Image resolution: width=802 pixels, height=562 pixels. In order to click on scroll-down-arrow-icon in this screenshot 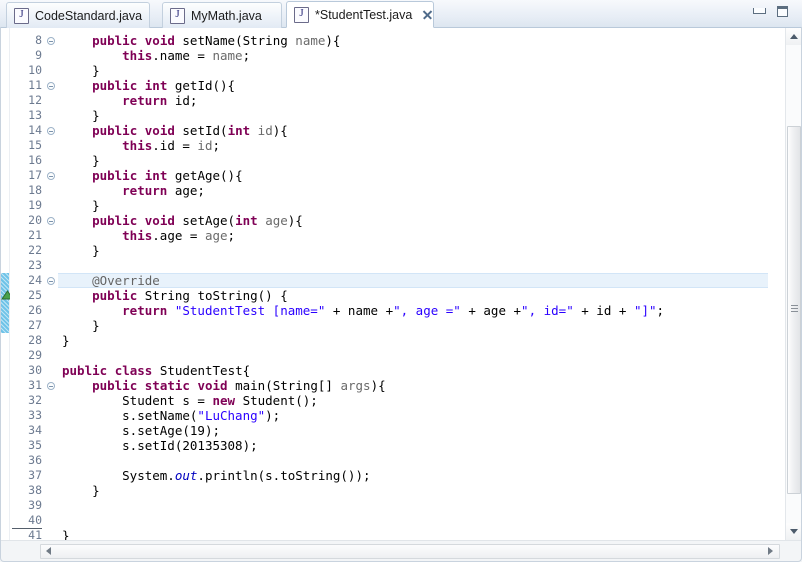, I will do `click(794, 531)`.